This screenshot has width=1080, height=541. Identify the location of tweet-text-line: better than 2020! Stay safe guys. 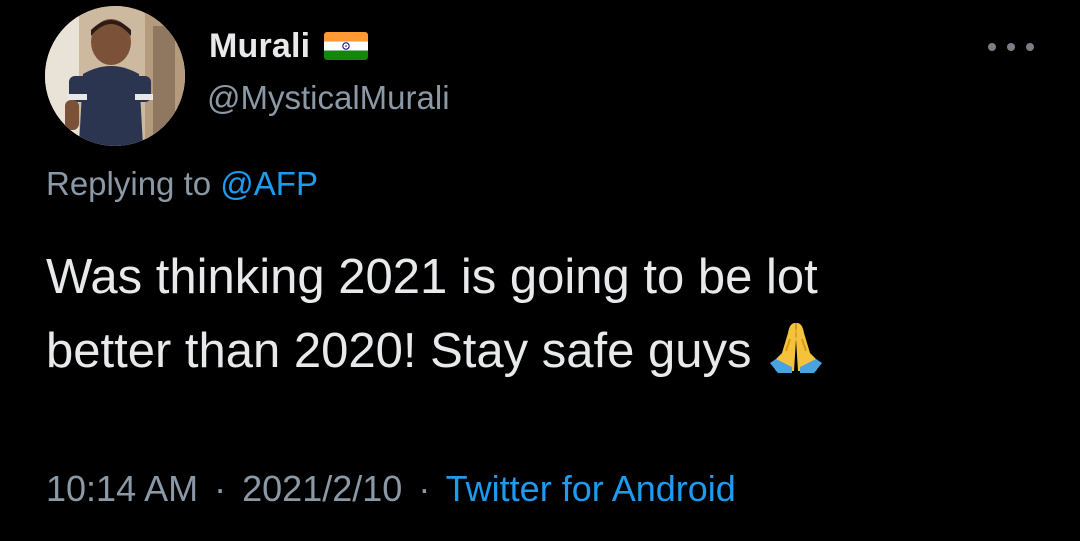
(399, 351).